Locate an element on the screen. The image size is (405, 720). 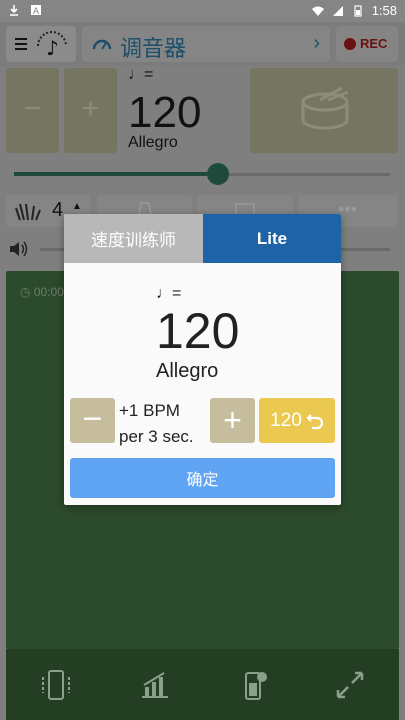
dialog-tempo-name: Allegro is located at coordinates (187, 371).